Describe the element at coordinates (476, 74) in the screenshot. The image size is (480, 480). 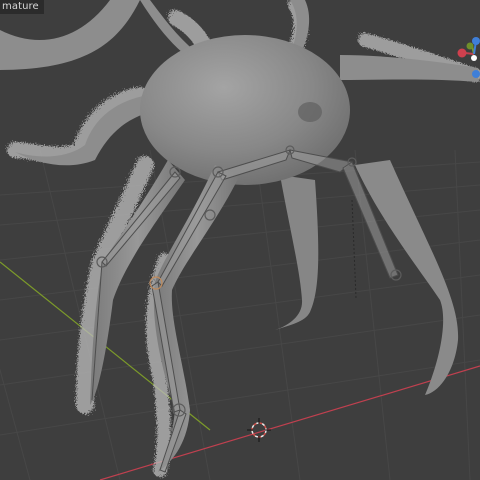
I see `negative-z-axis-icon` at that location.